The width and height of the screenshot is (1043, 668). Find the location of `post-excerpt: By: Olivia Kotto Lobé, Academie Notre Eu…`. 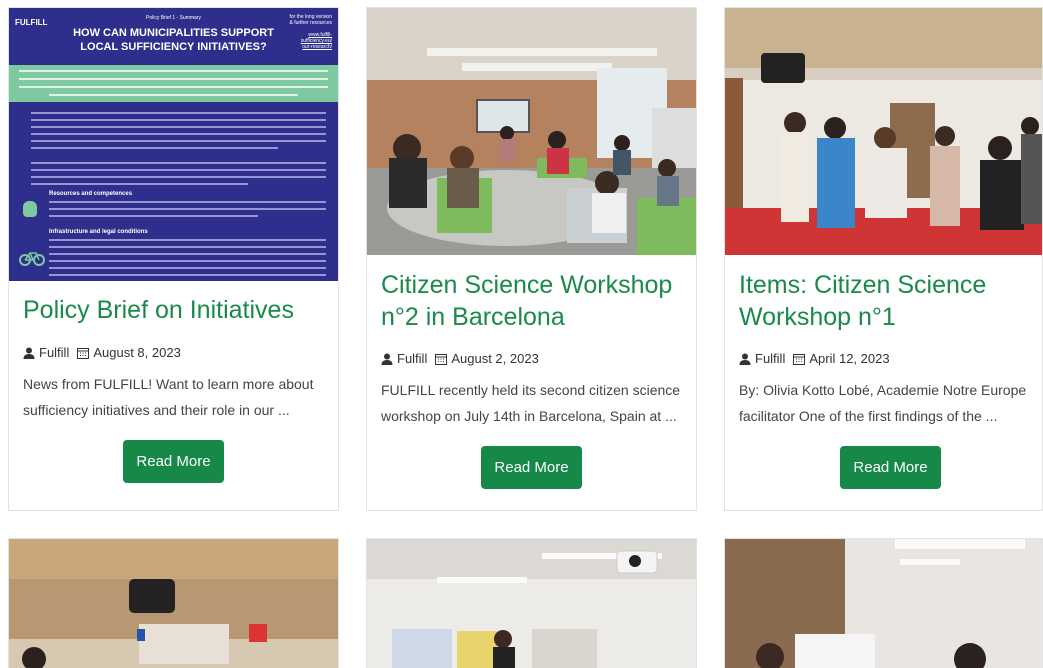

post-excerpt: By: Olivia Kotto Lobé, Academie Notre Eu… is located at coordinates (883, 403).